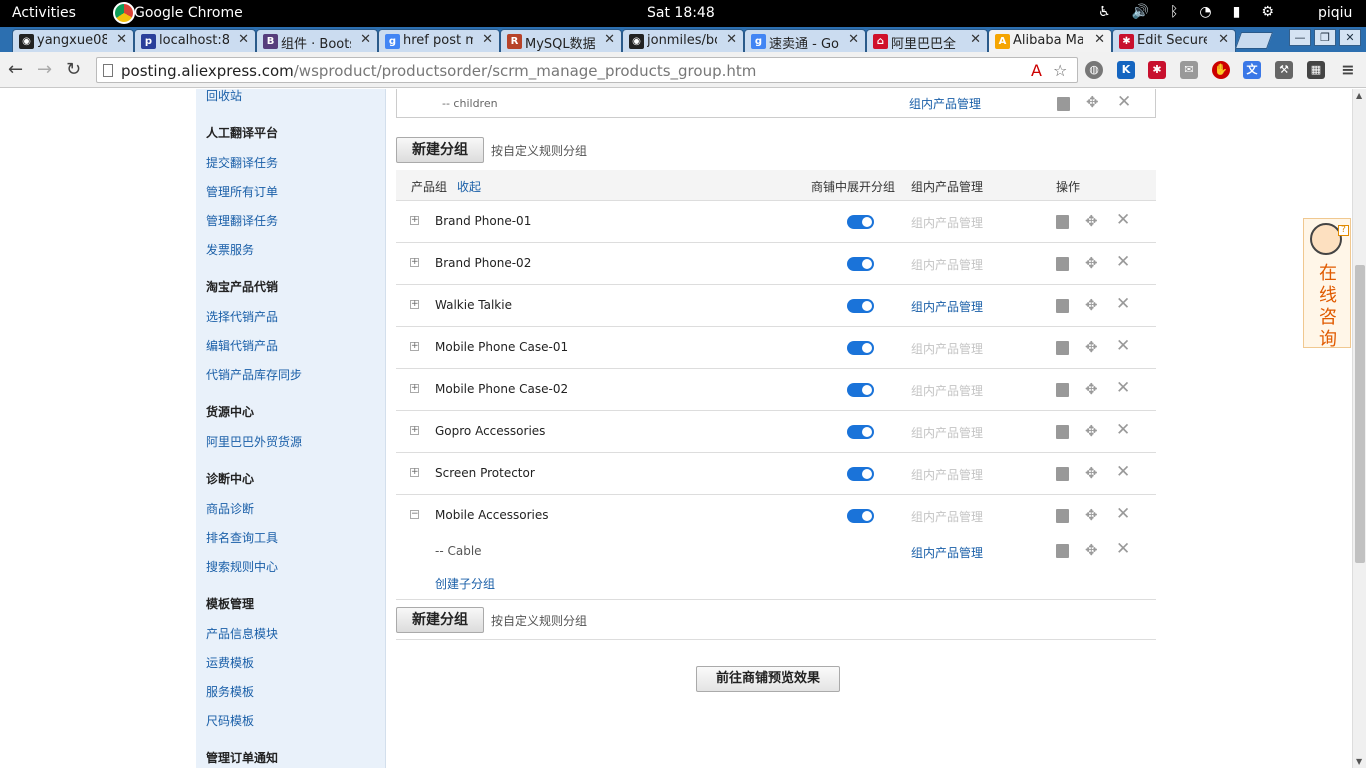 The height and width of the screenshot is (768, 1366). What do you see at coordinates (242, 191) in the screenshot?
I see `sidebar-item: 管理所有订单` at bounding box center [242, 191].